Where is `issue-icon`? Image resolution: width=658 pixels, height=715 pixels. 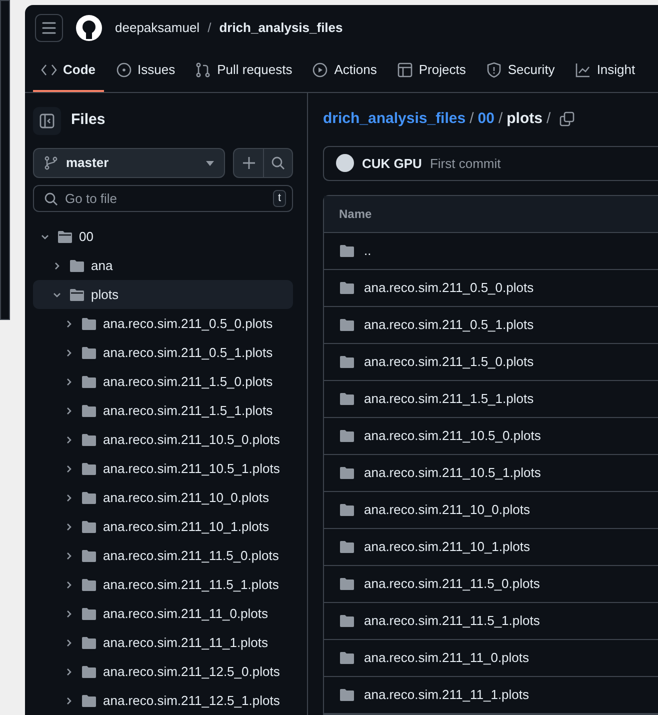
issue-icon is located at coordinates (124, 70).